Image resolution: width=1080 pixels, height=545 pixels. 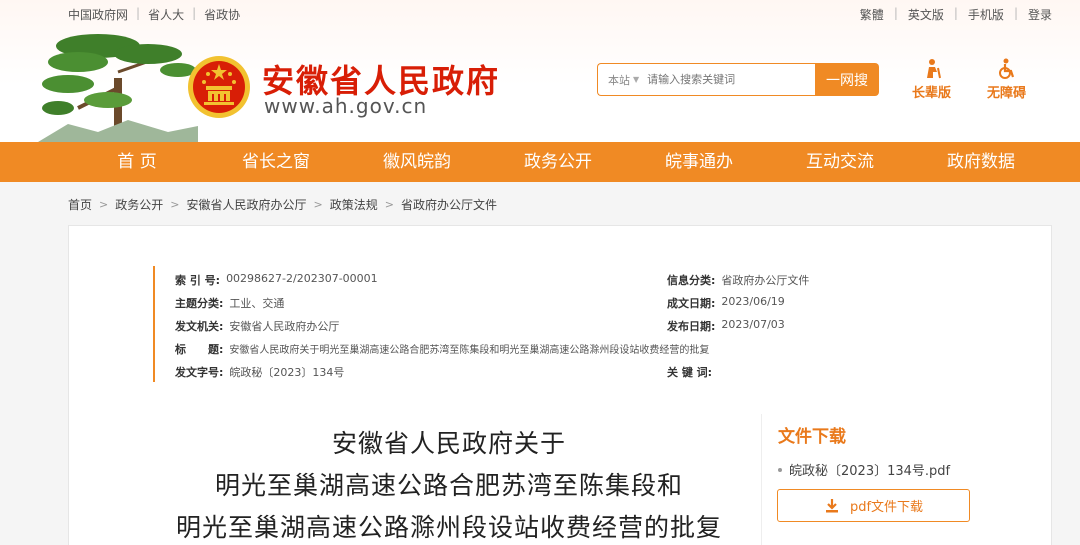 I want to click on meta-key: 发文字号:, so click(x=199, y=372).